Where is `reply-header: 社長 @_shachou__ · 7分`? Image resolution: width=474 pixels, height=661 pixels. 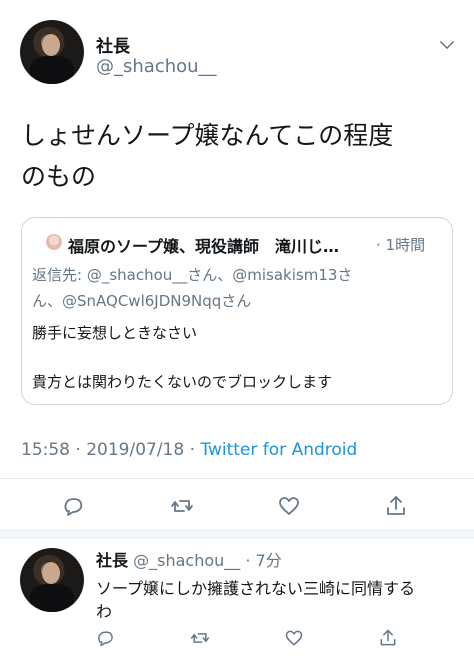
reply-header: 社長 @_shachou__ · 7分 is located at coordinates (189, 559).